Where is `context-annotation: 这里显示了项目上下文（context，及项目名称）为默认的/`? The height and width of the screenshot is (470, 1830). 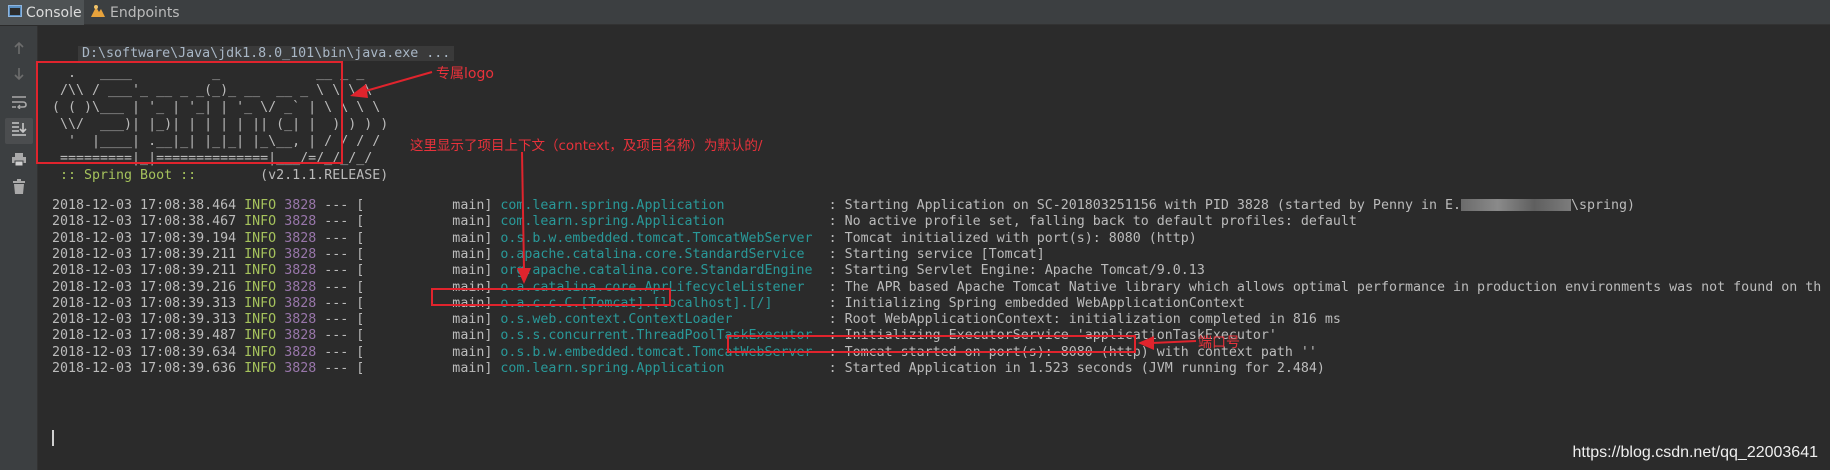
context-annotation: 这里显示了项目上下文（context，及项目名称）为默认的/ is located at coordinates (586, 146).